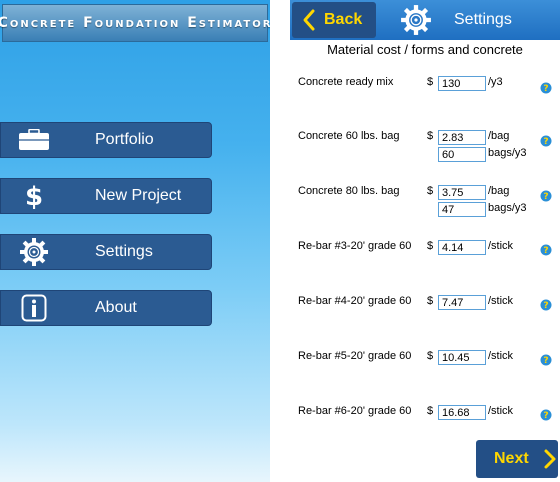 This screenshot has height=482, width=560. I want to click on menu-item-label: Settings, so click(124, 251).